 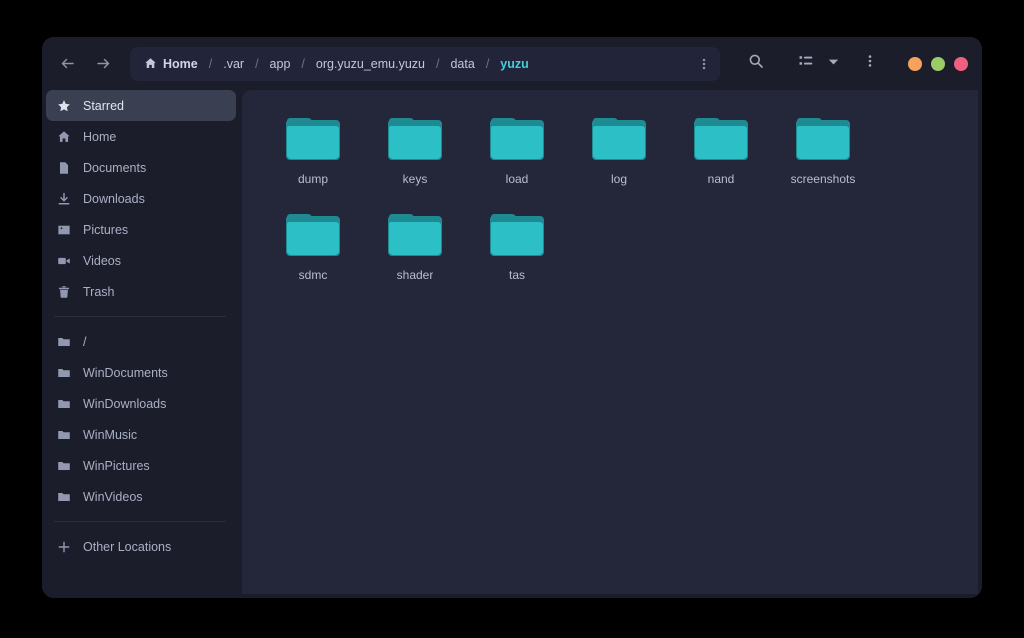 I want to click on kebab-menu-icon, so click(x=870, y=63).